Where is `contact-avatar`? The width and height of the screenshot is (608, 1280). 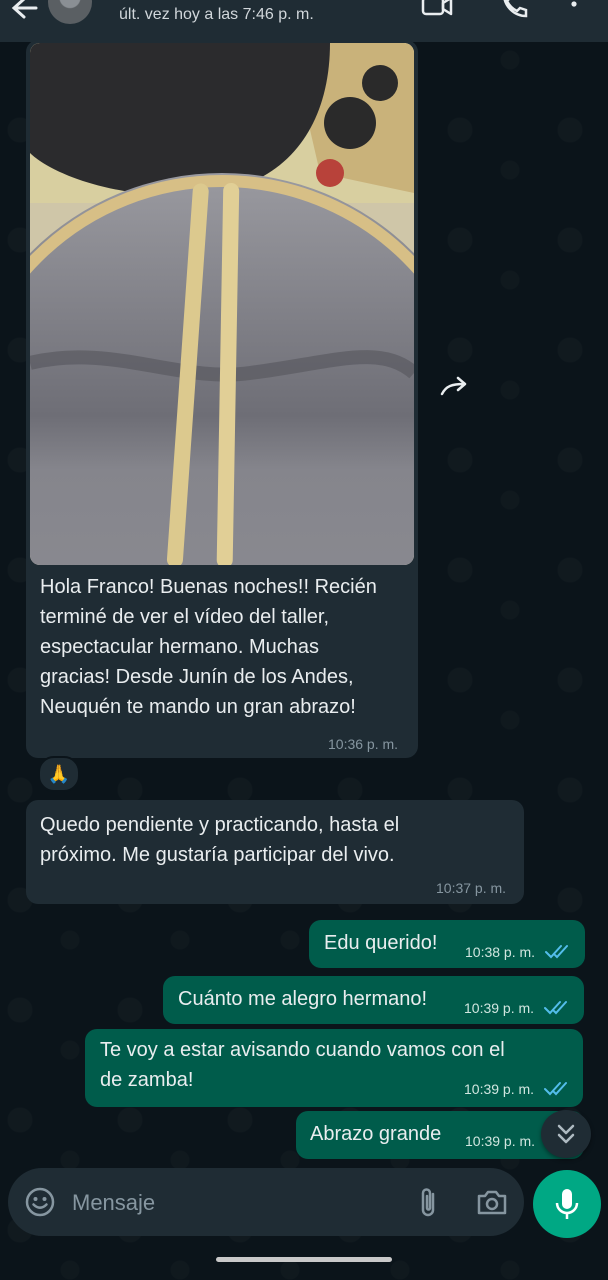 contact-avatar is located at coordinates (70, 12).